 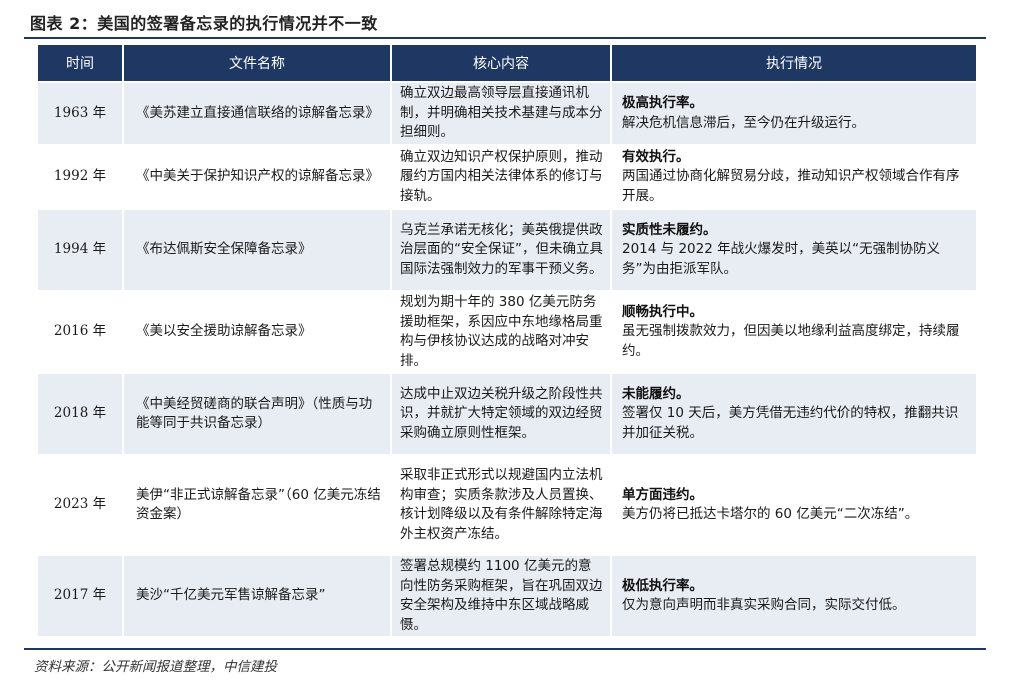 What do you see at coordinates (656, 156) in the screenshot?
I see `execution-verdict: 有效执行。` at bounding box center [656, 156].